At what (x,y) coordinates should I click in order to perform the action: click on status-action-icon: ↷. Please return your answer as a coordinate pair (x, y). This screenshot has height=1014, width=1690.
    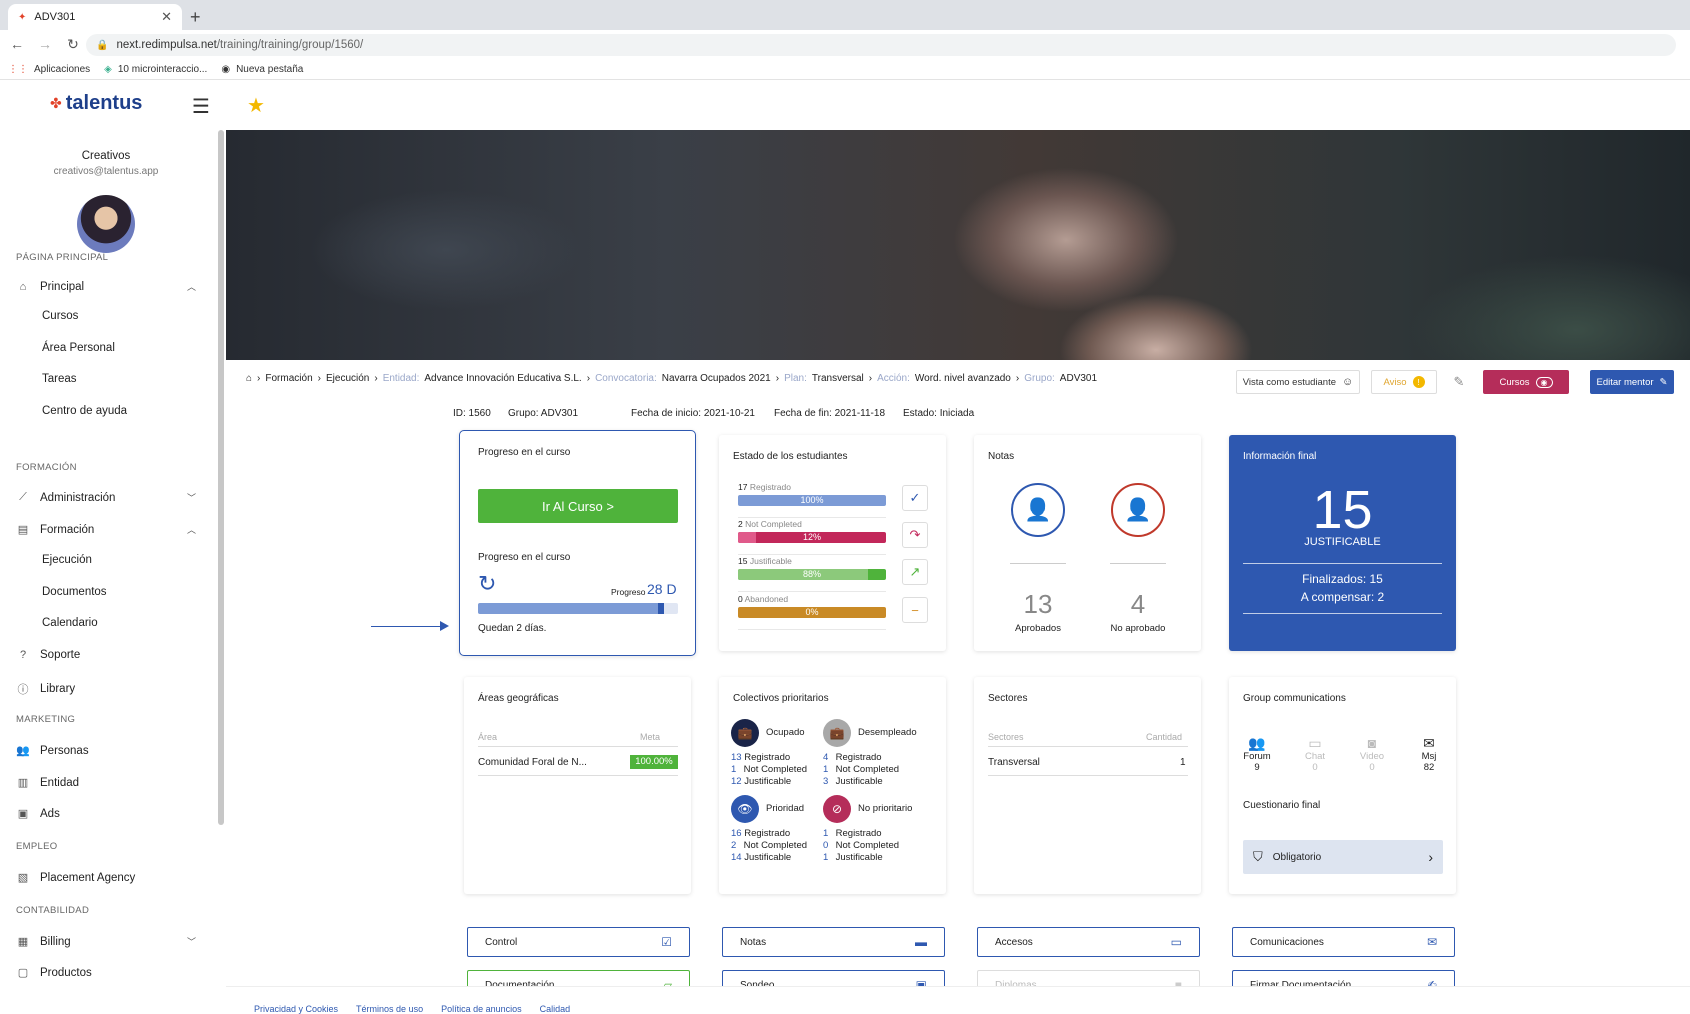
    Looking at the image, I should click on (915, 535).